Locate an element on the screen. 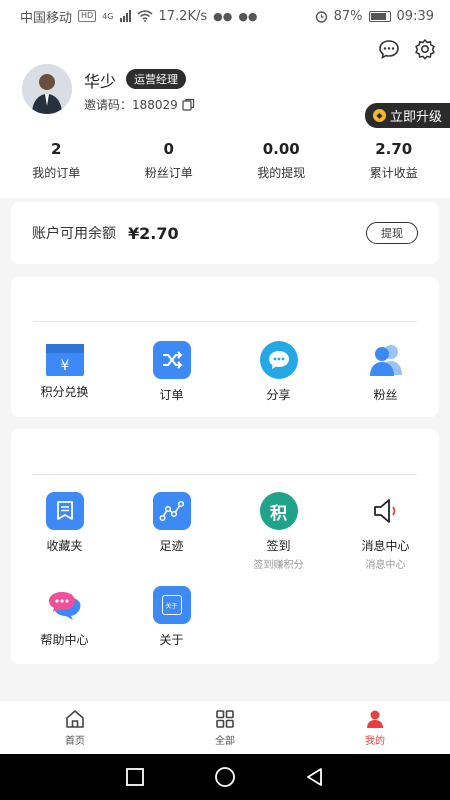 This screenshot has height=800, width=450. about-glyph: 关于 is located at coordinates (171, 605).